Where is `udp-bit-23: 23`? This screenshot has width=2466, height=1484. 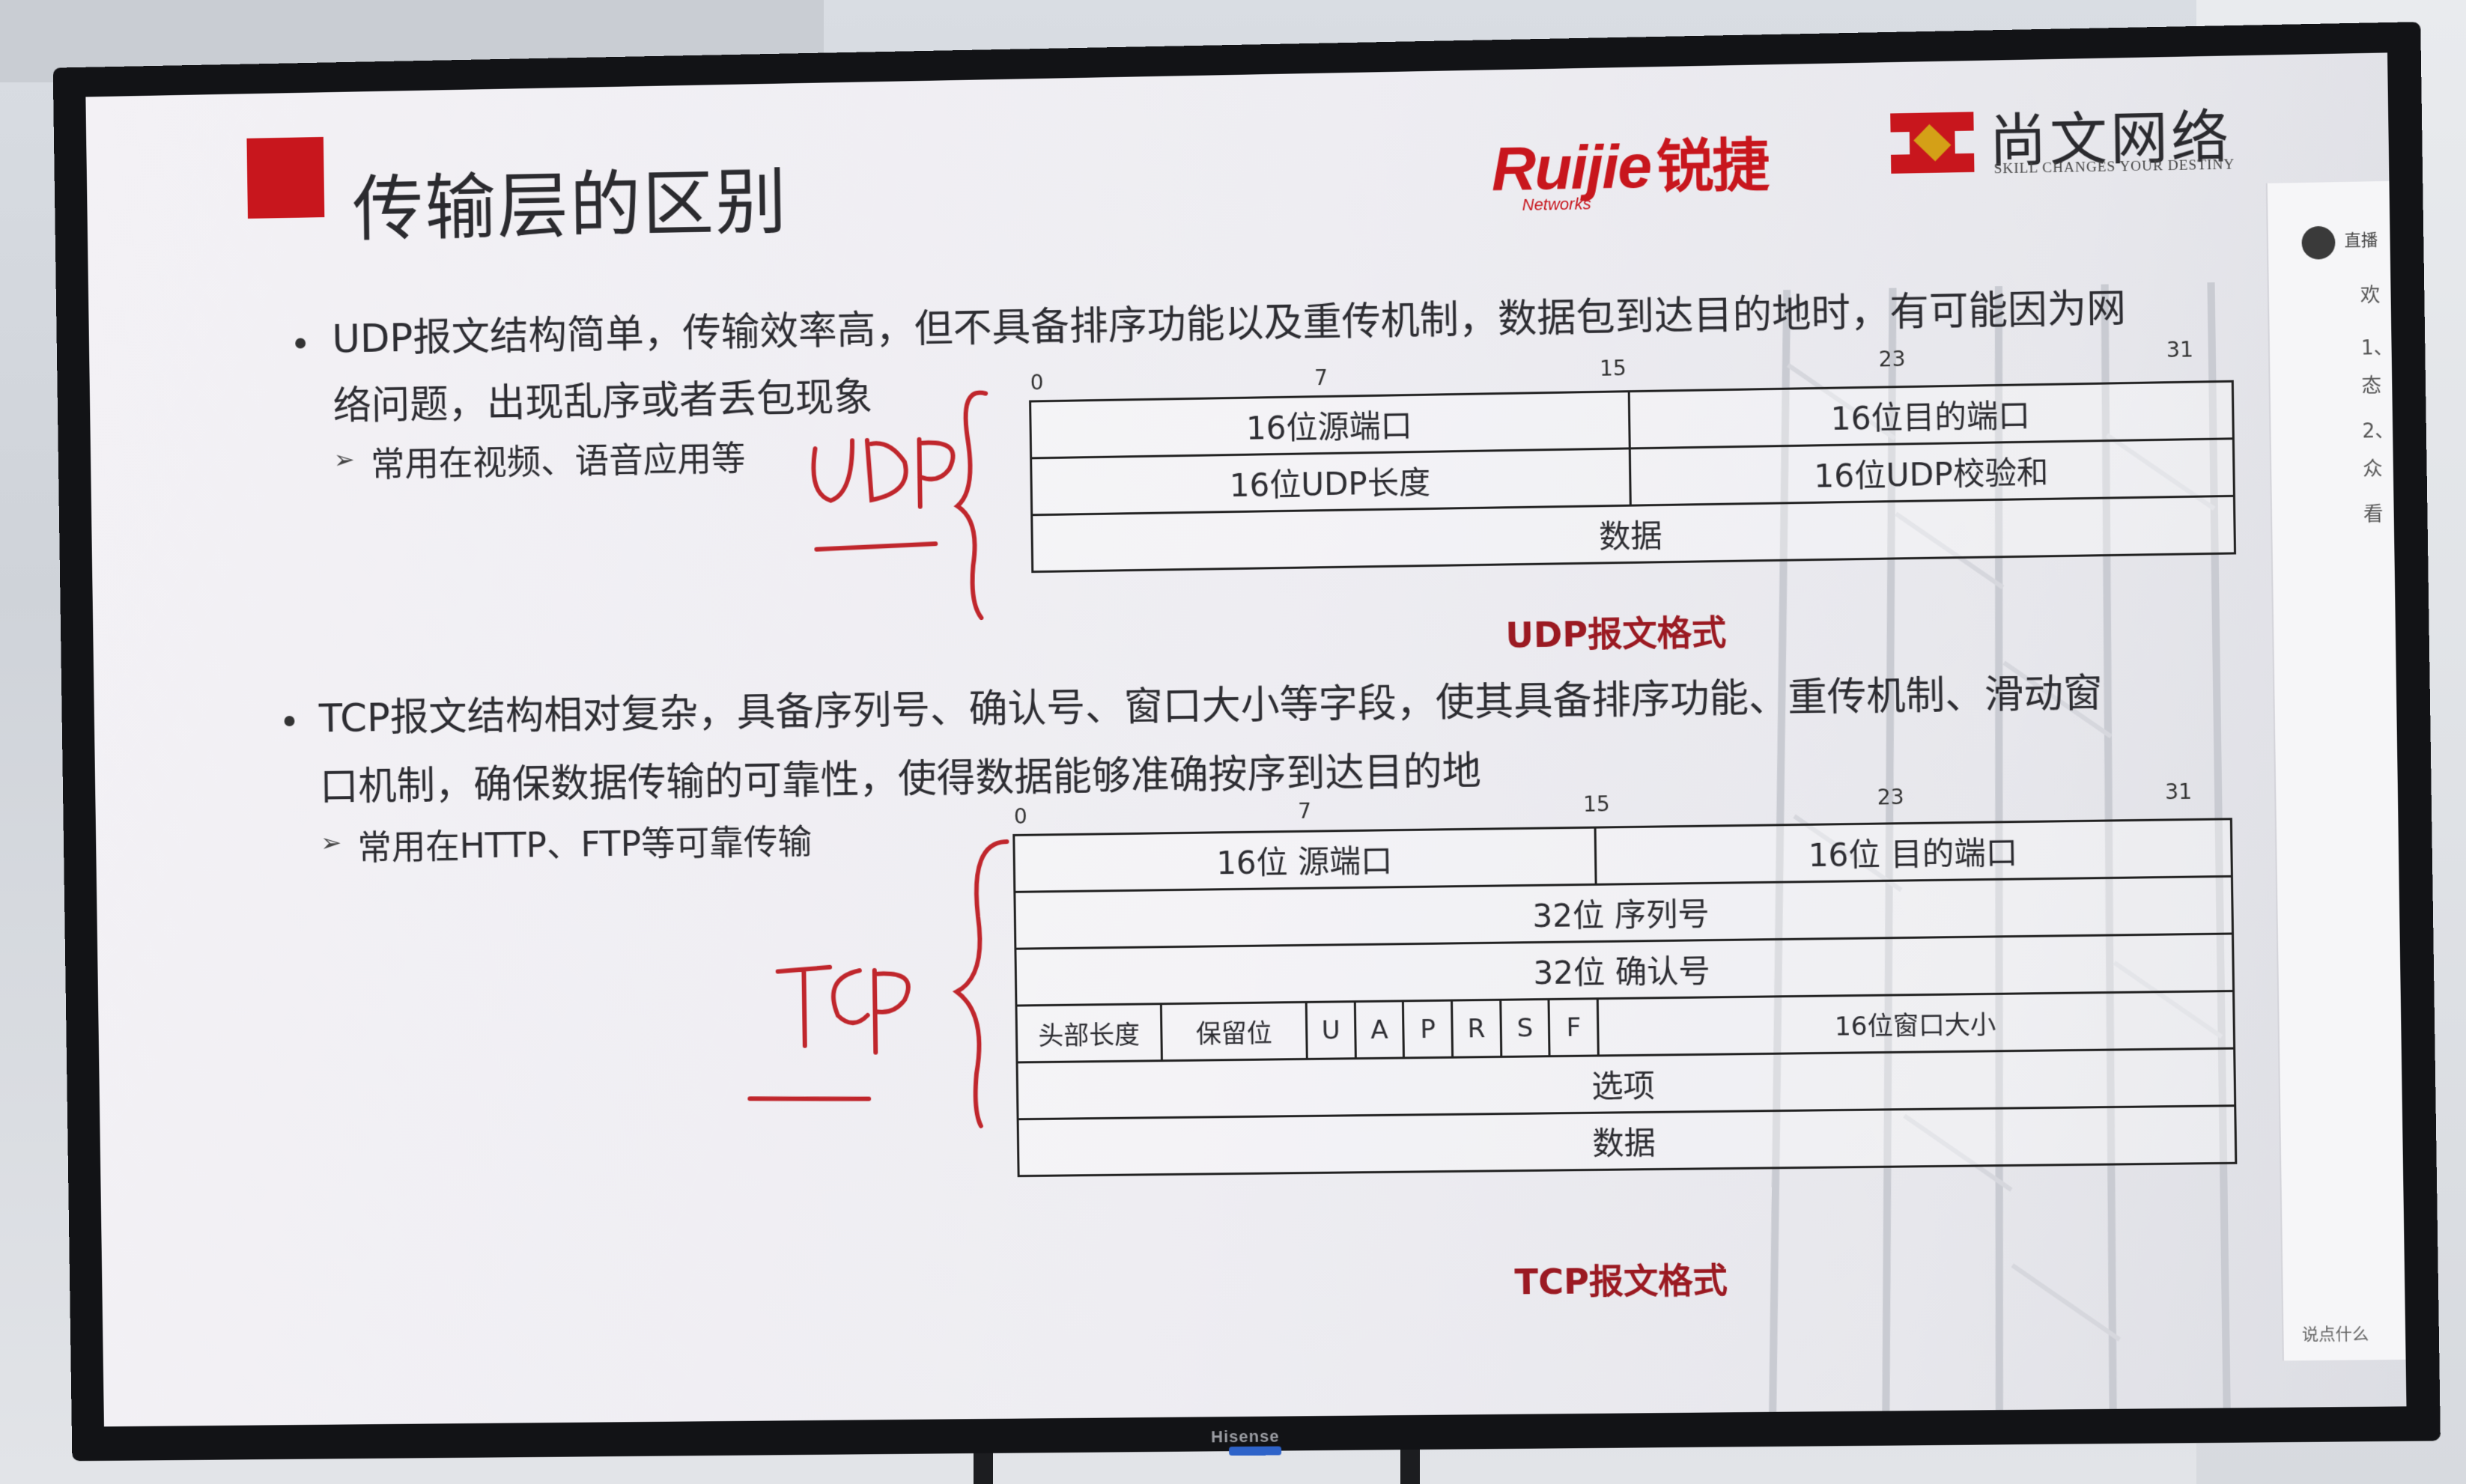 udp-bit-23: 23 is located at coordinates (1892, 359).